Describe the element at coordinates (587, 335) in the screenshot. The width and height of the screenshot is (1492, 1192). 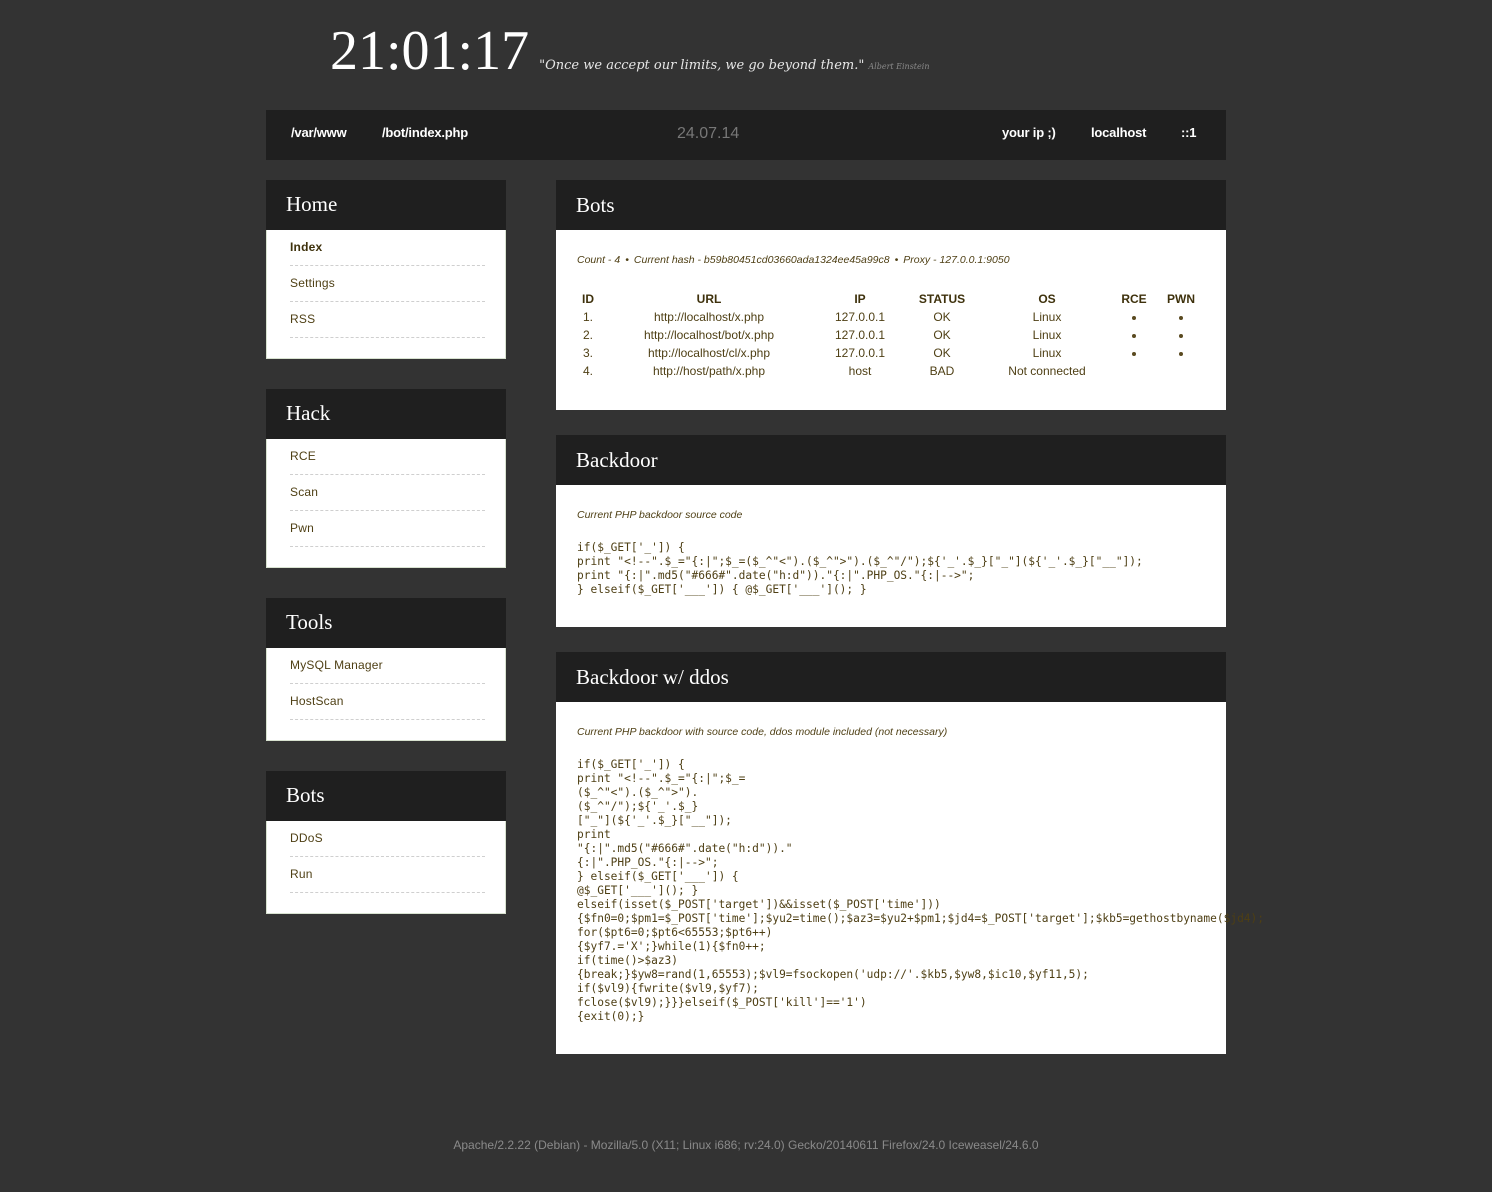
I see `bot-id: 2.` at that location.